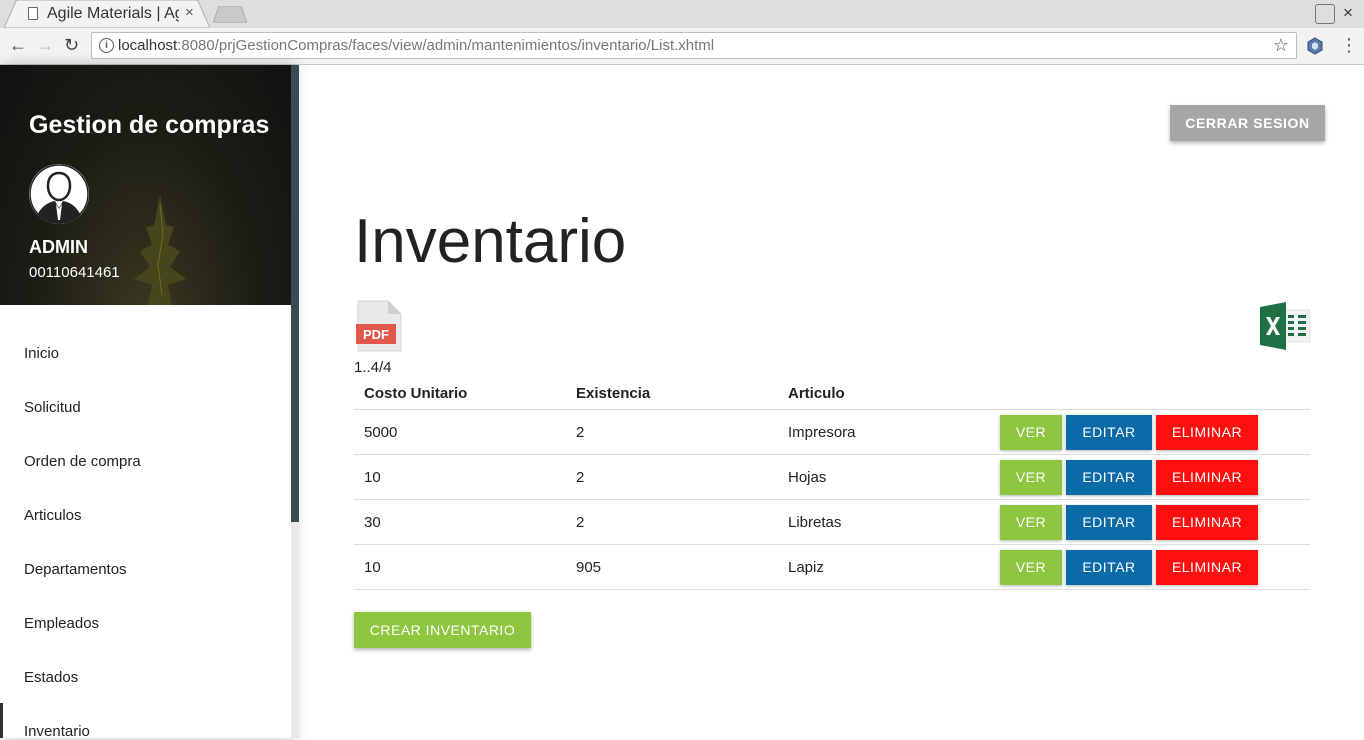  Describe the element at coordinates (18, 45) in the screenshot. I see `back-icon: ←` at that location.